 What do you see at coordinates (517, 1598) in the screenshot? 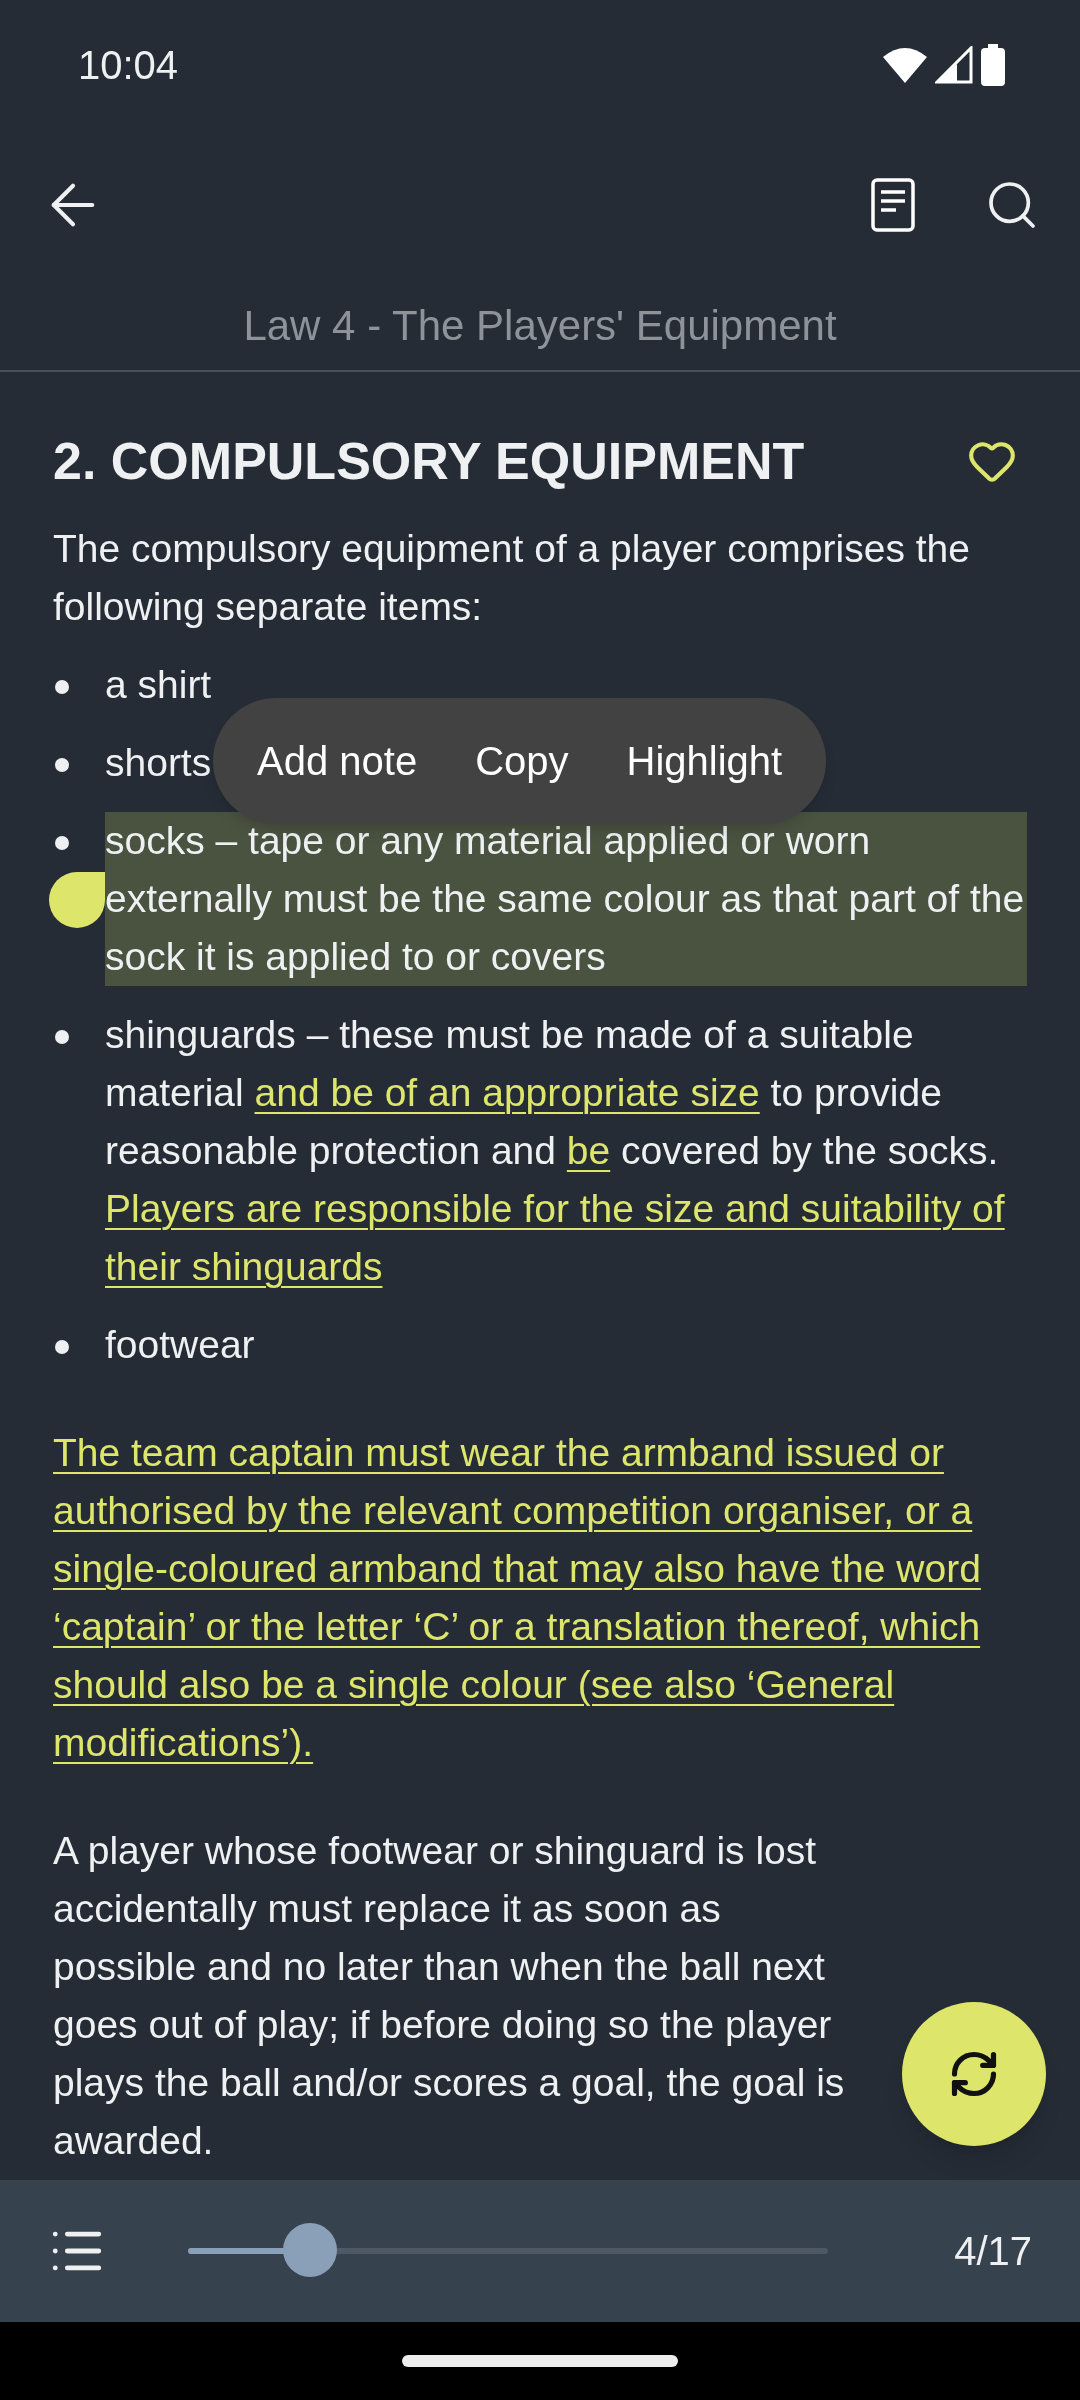
I see `body-paragraph: The team captain must wear the armband issued or authorised by the relevant competition organiser, or a single-coloured armband that may also have the word ‘captain’ or the letter ‘C’ or a translation thereof, which should also be a single colour (see also ‘General modifications’).` at bounding box center [517, 1598].